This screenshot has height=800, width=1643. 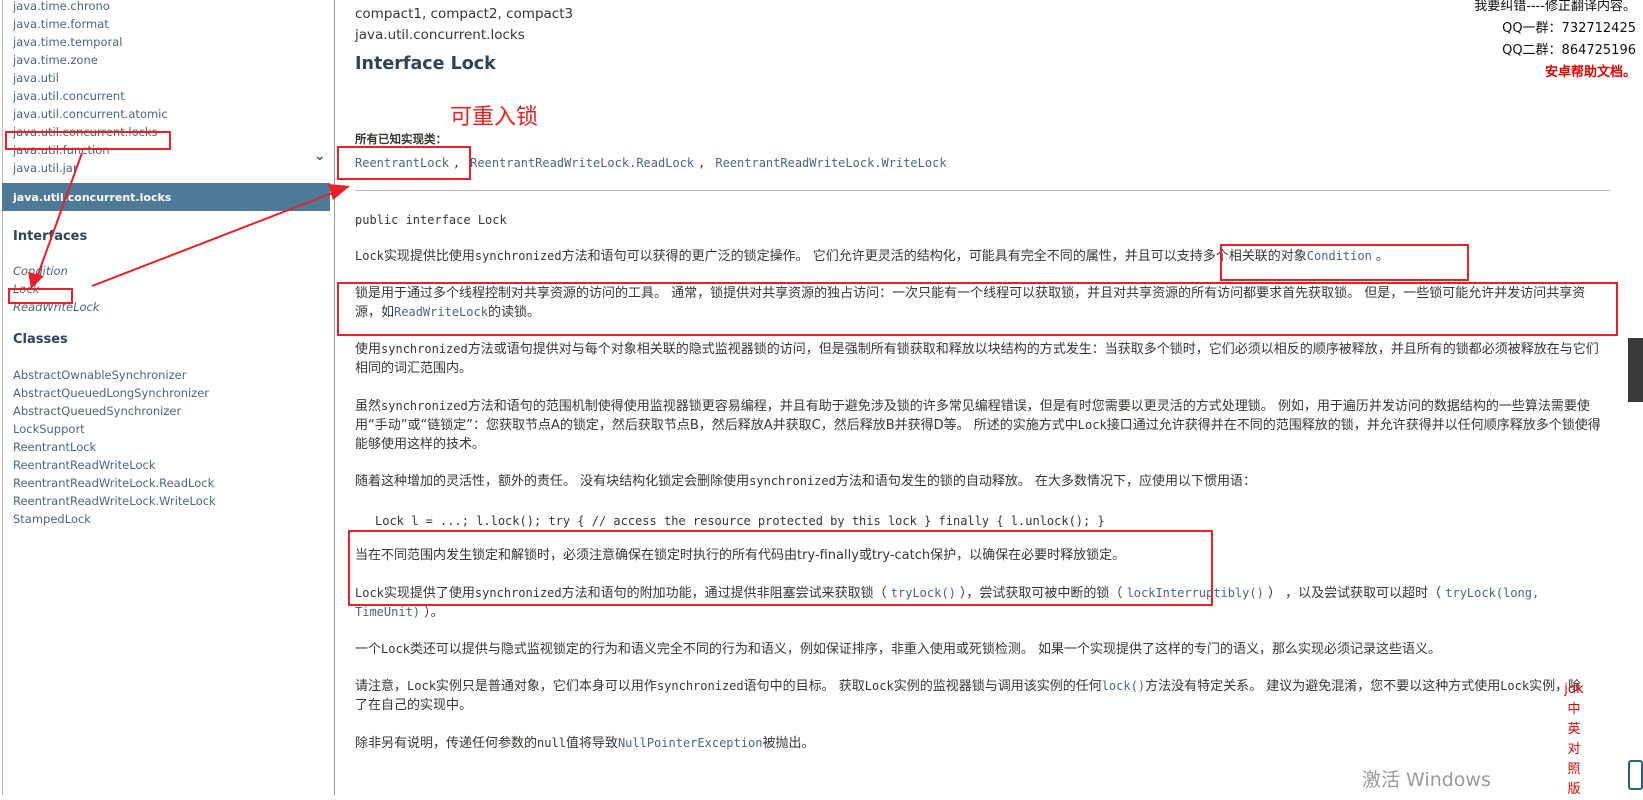 What do you see at coordinates (339, 192) in the screenshot?
I see `arrow-head-reentrantlock` at bounding box center [339, 192].